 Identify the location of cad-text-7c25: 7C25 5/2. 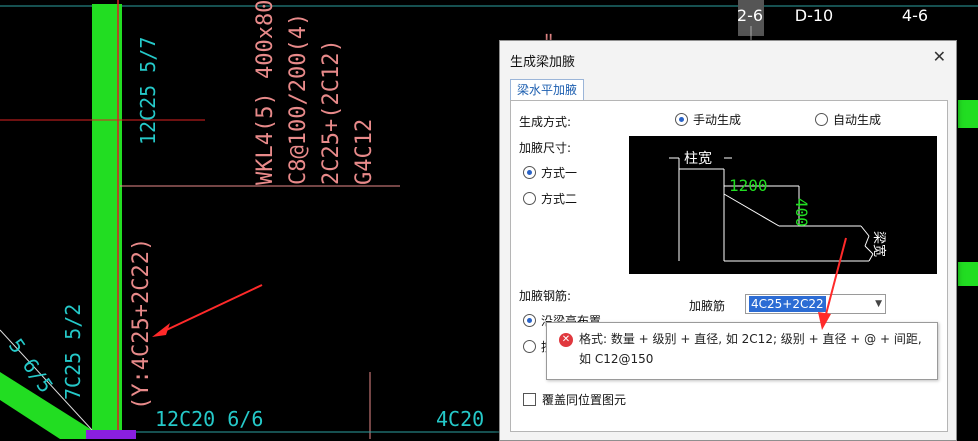
(73, 352).